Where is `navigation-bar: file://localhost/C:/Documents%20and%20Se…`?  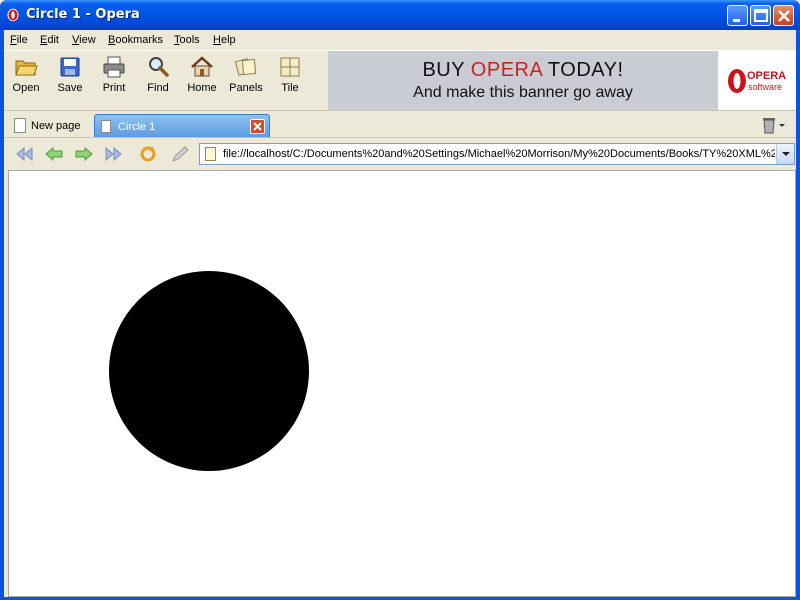 navigation-bar: file://localhost/C:/Documents%20and%20Se… is located at coordinates (400, 153).